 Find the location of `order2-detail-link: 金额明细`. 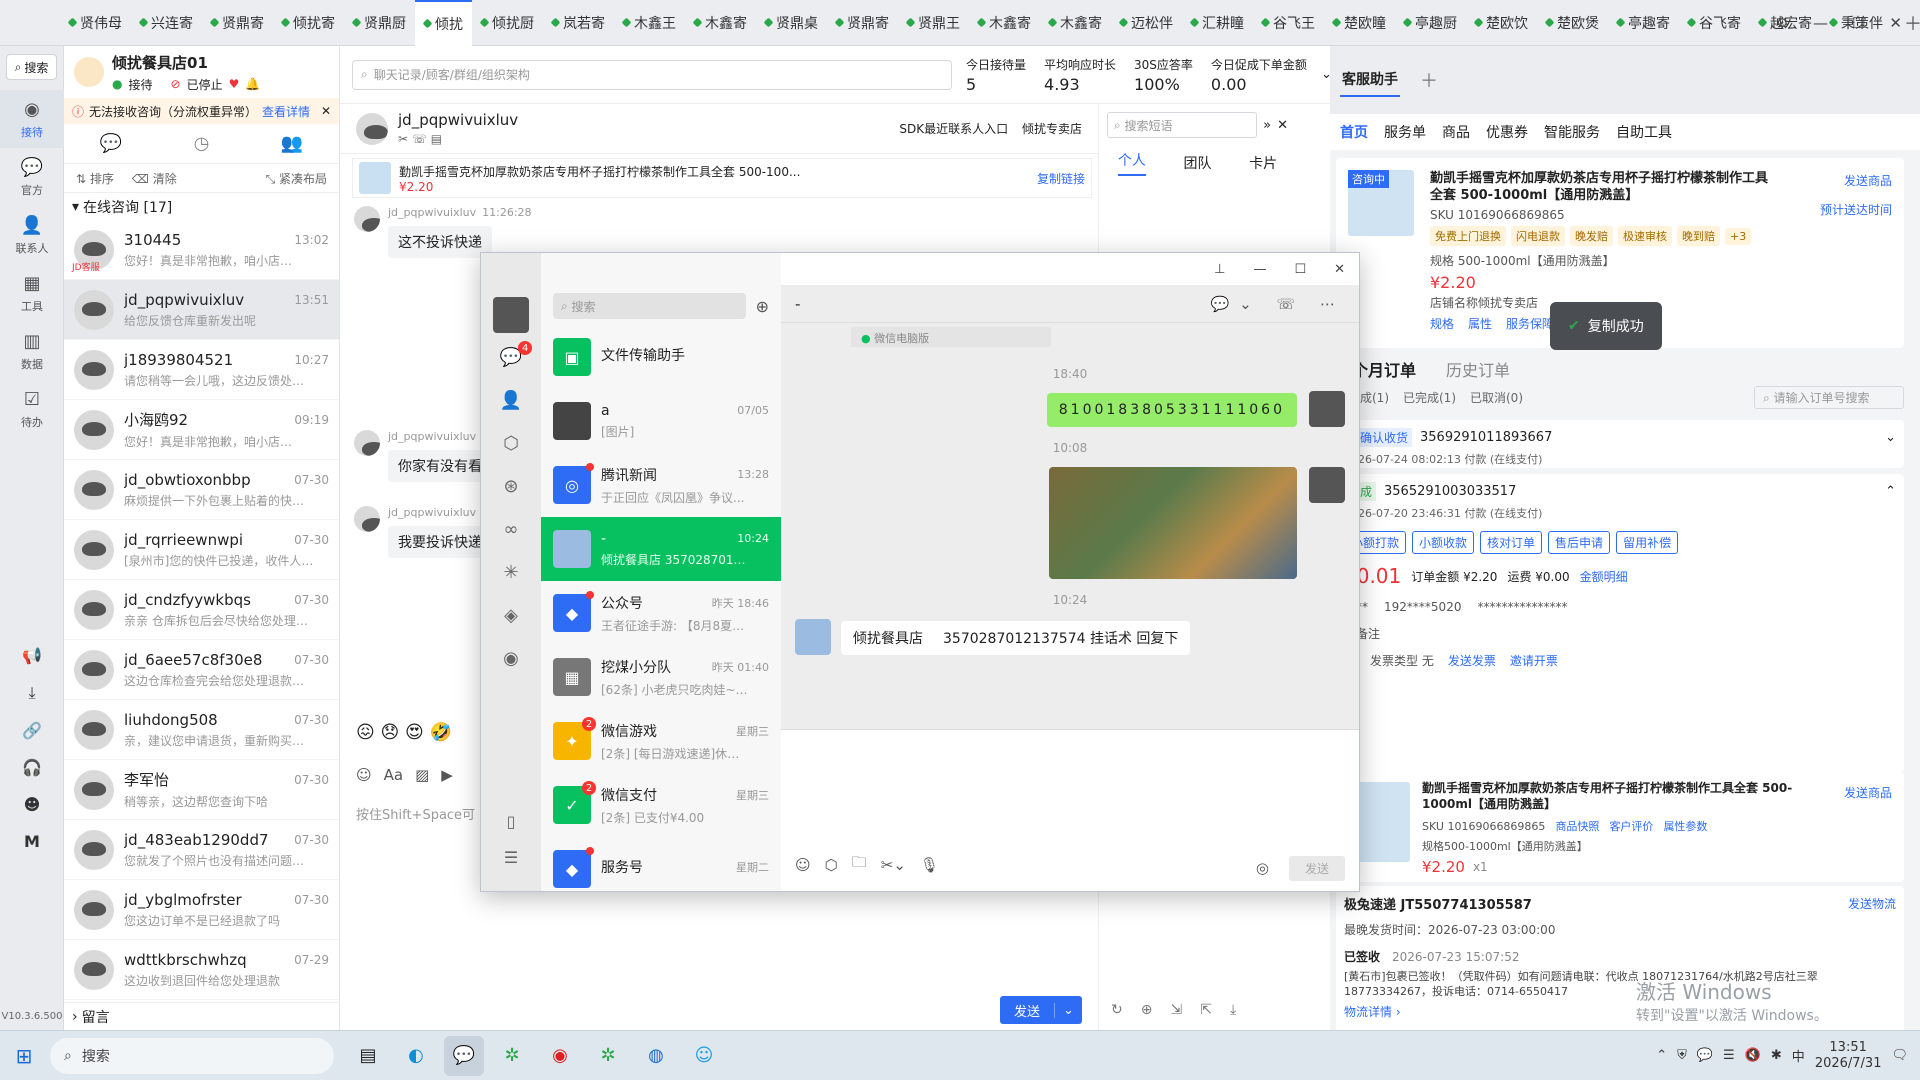

order2-detail-link: 金额明细 is located at coordinates (1604, 576).